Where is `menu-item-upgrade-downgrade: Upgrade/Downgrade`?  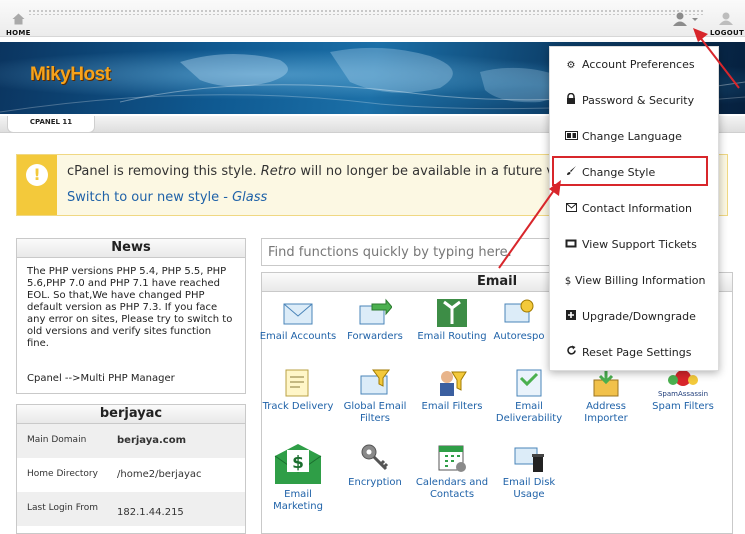
menu-item-upgrade-downgrade: Upgrade/Downgrade is located at coordinates (634, 317).